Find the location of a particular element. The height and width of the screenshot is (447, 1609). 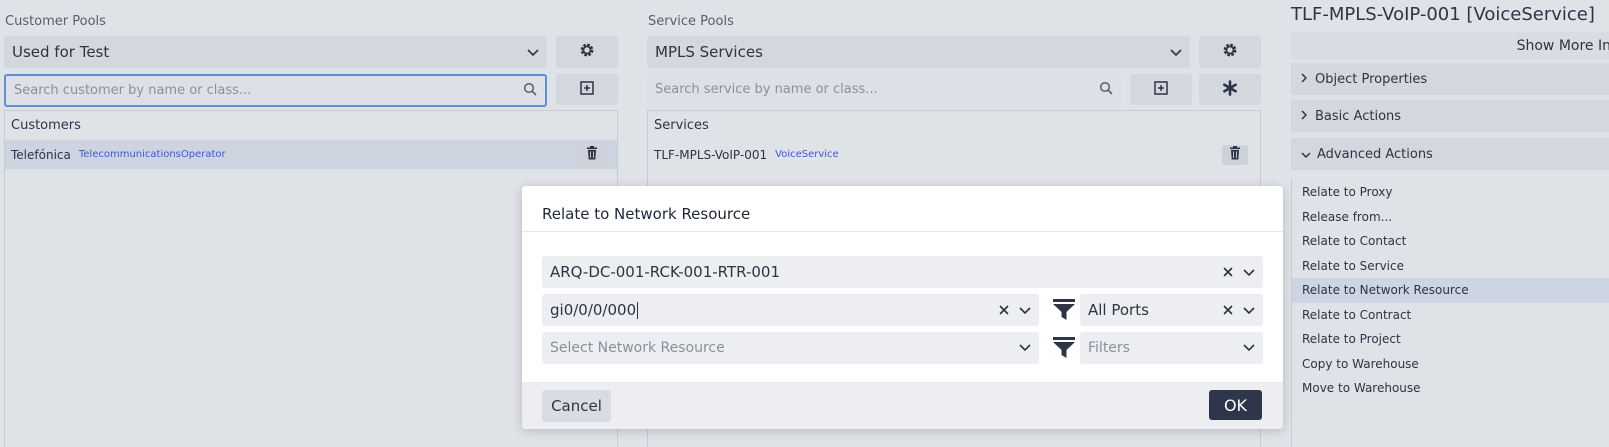

customers-list-header: Customers is located at coordinates (46, 125).